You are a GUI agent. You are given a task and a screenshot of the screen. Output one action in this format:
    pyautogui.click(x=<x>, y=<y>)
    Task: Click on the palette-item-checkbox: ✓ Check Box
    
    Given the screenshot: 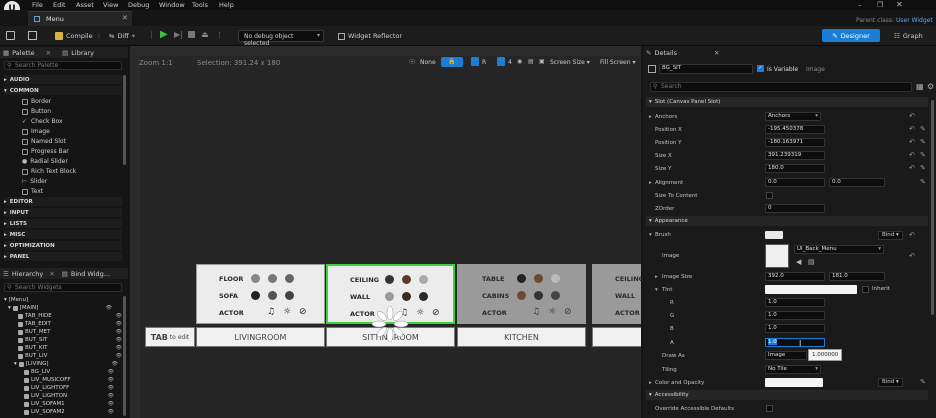 What is the action you would take?
    pyautogui.click(x=42, y=121)
    